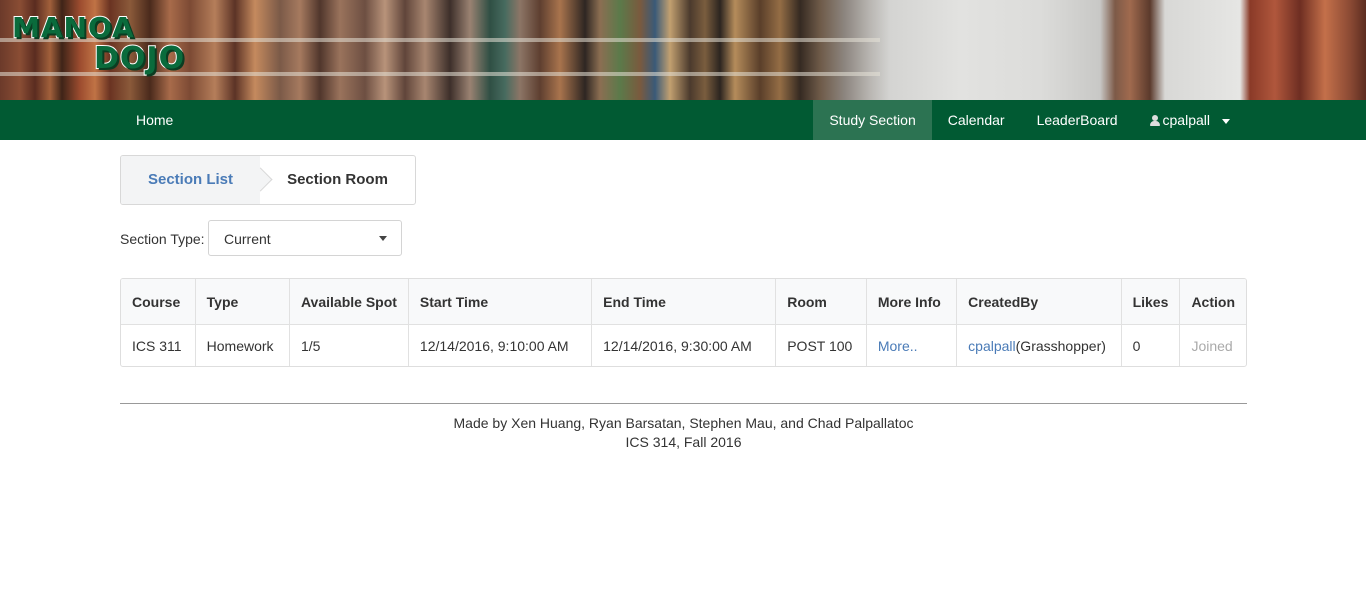 The image size is (1366, 613). Describe the element at coordinates (139, 58) in the screenshot. I see `logo-text-line2: Dojo` at that location.